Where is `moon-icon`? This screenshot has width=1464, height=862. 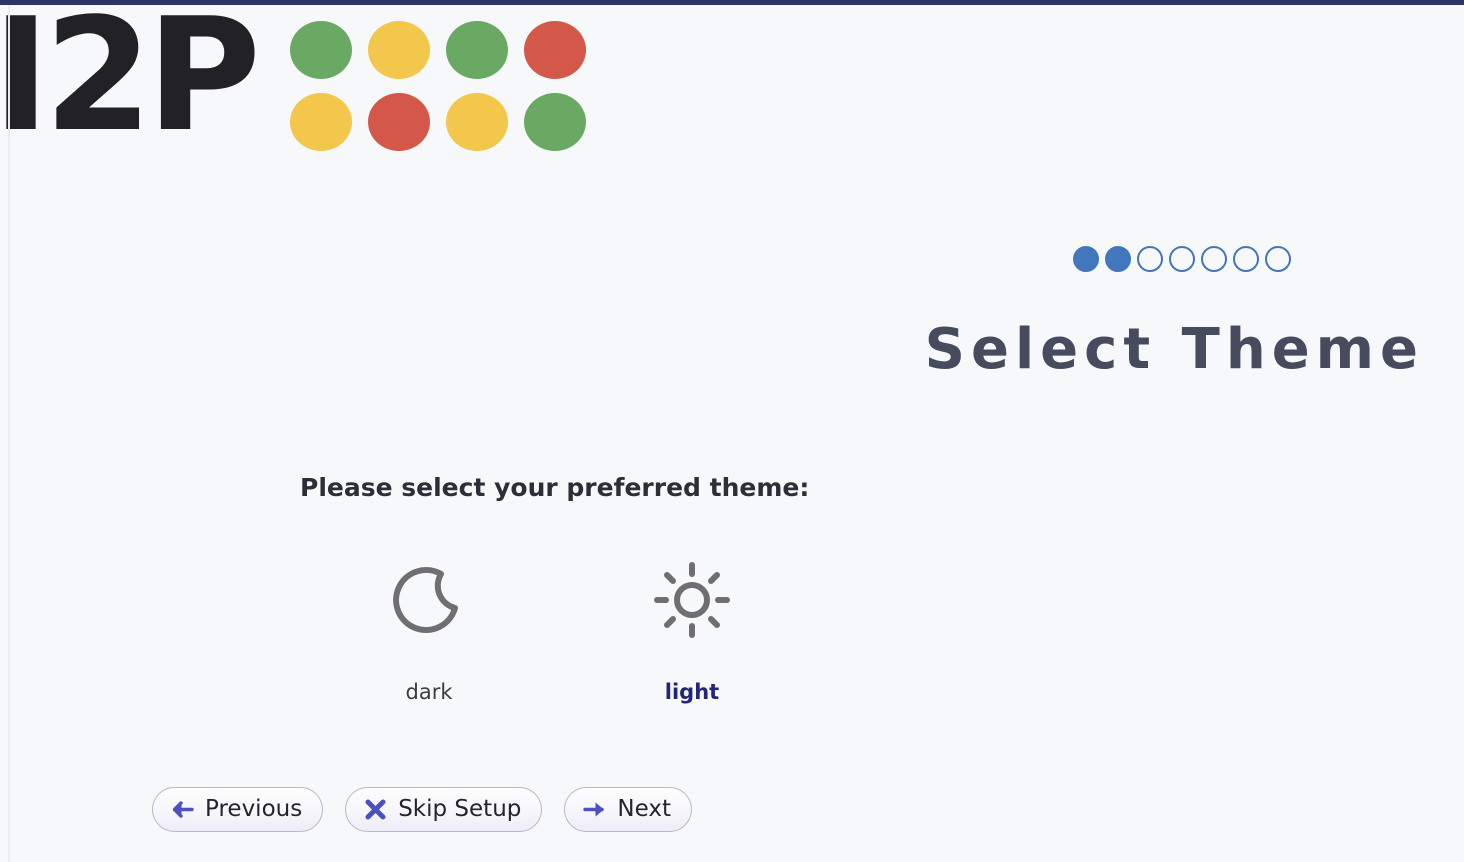
moon-icon is located at coordinates (429, 600).